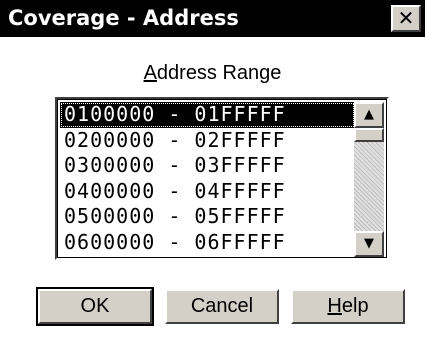  Describe the element at coordinates (207, 192) in the screenshot. I see `list-item: 0400000 - 04FFFFF` at that location.